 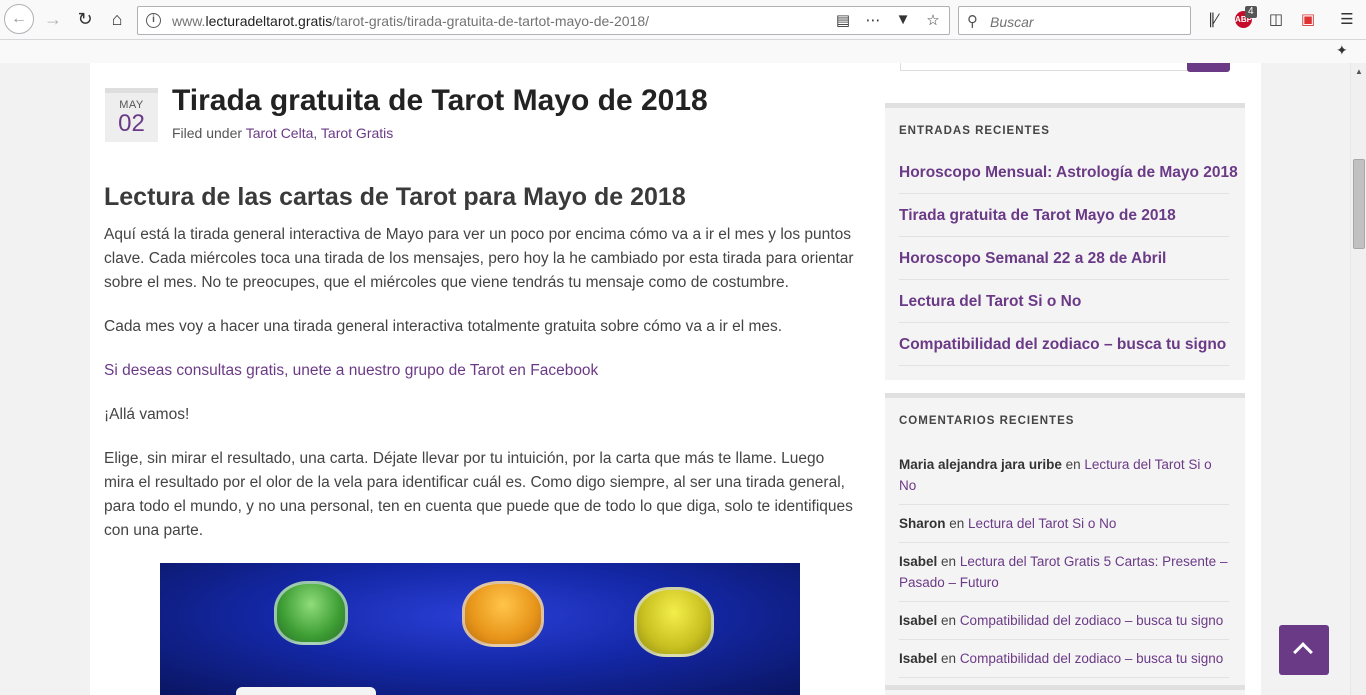 I want to click on home-icon: ⌂, so click(x=117, y=19).